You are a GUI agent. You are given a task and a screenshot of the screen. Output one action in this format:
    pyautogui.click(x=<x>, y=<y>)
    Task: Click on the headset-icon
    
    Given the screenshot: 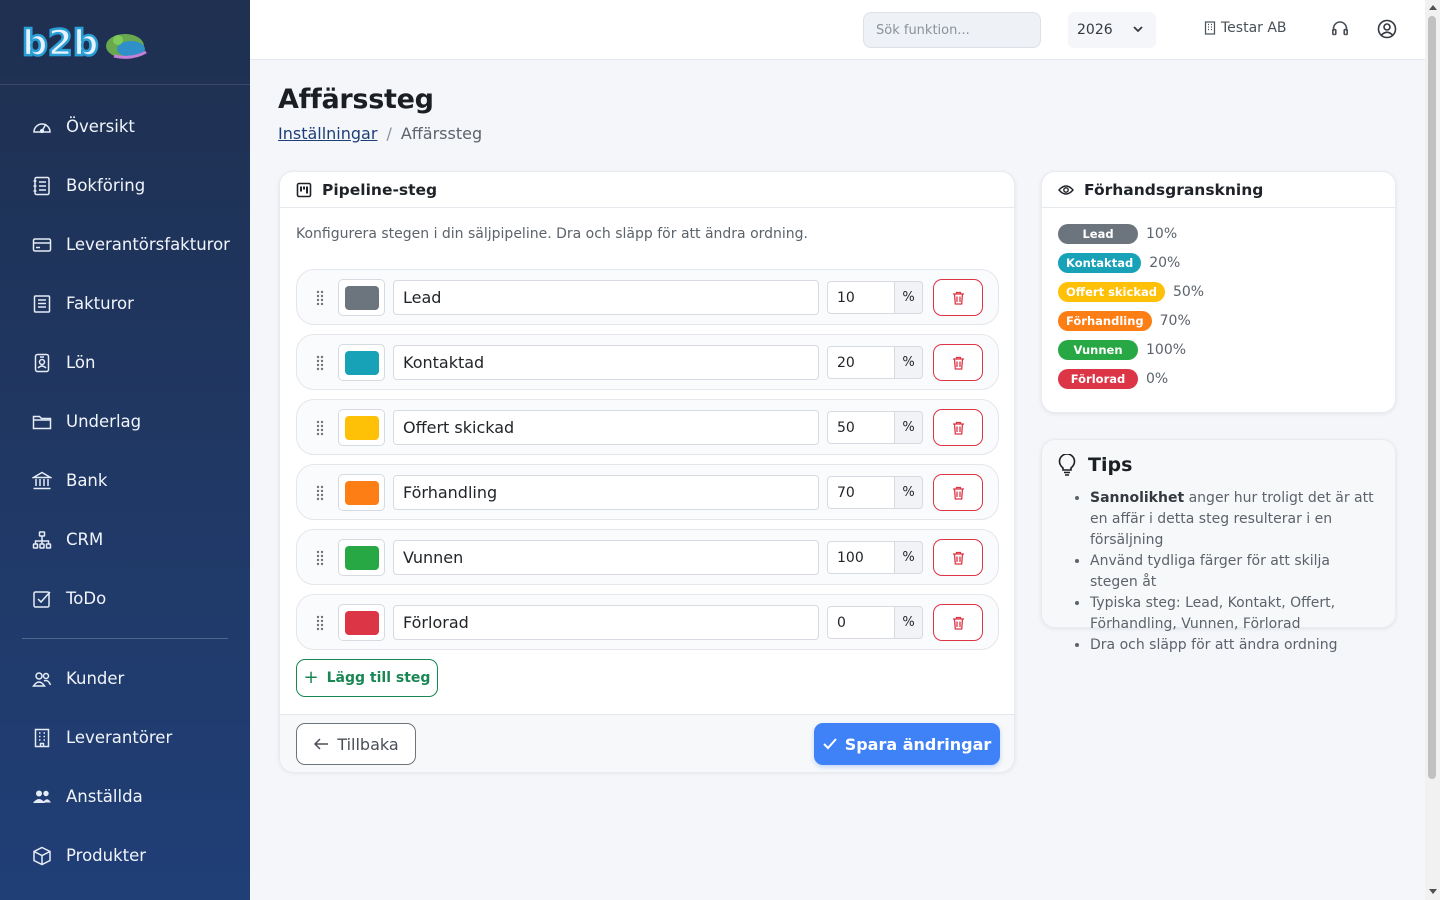 What is the action you would take?
    pyautogui.click(x=1340, y=29)
    